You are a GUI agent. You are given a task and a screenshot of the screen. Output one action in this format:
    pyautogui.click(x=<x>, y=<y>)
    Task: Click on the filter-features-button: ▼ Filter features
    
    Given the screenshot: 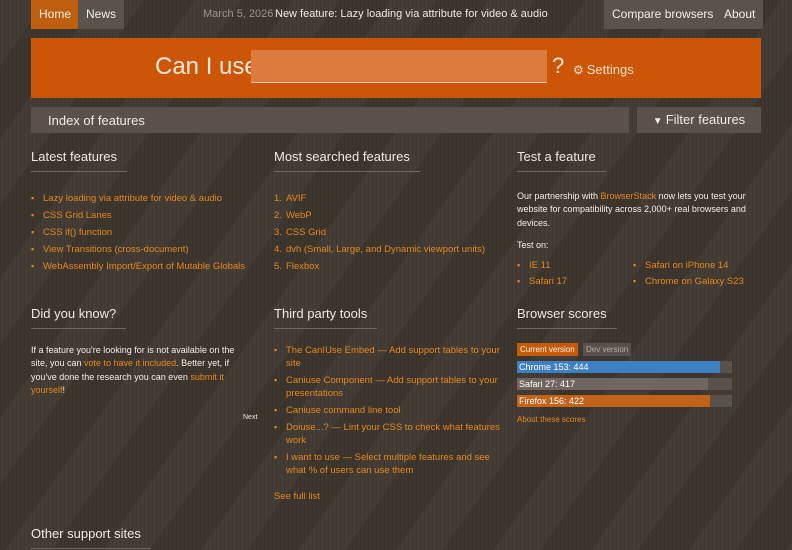 What is the action you would take?
    pyautogui.click(x=699, y=120)
    